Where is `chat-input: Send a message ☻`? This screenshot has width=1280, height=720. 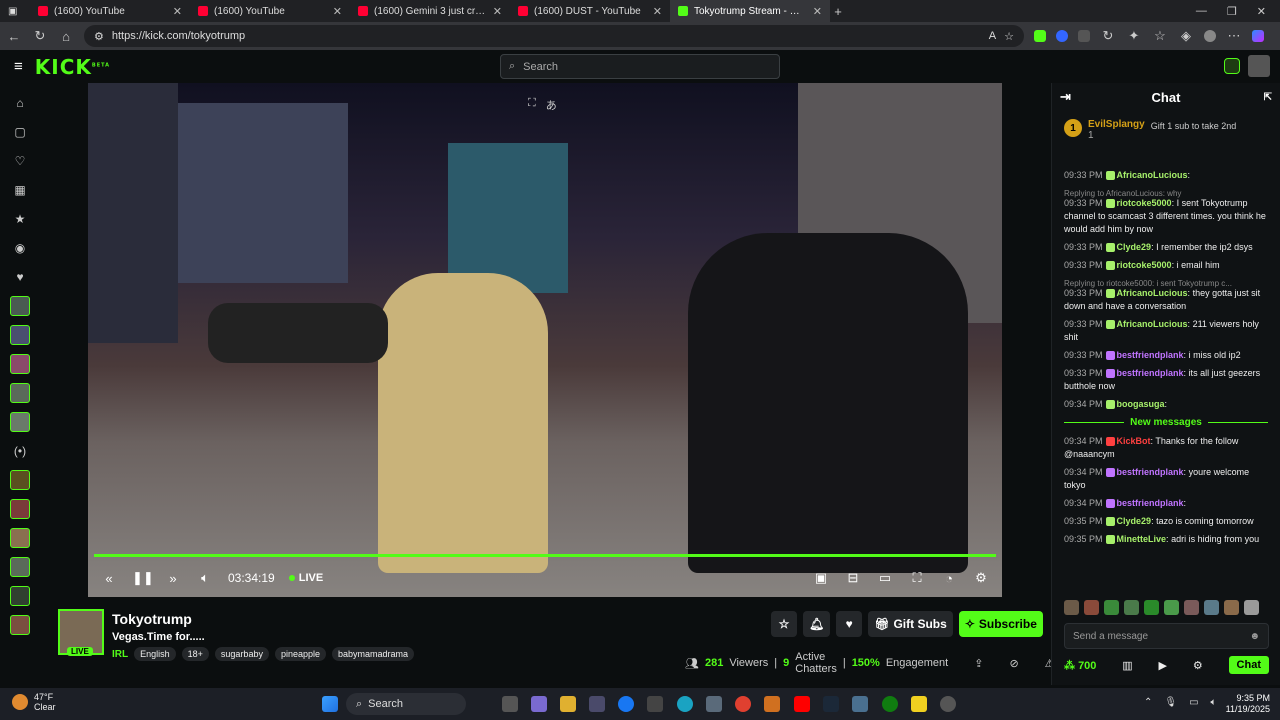
chat-input: Send a message ☻ is located at coordinates (1166, 636).